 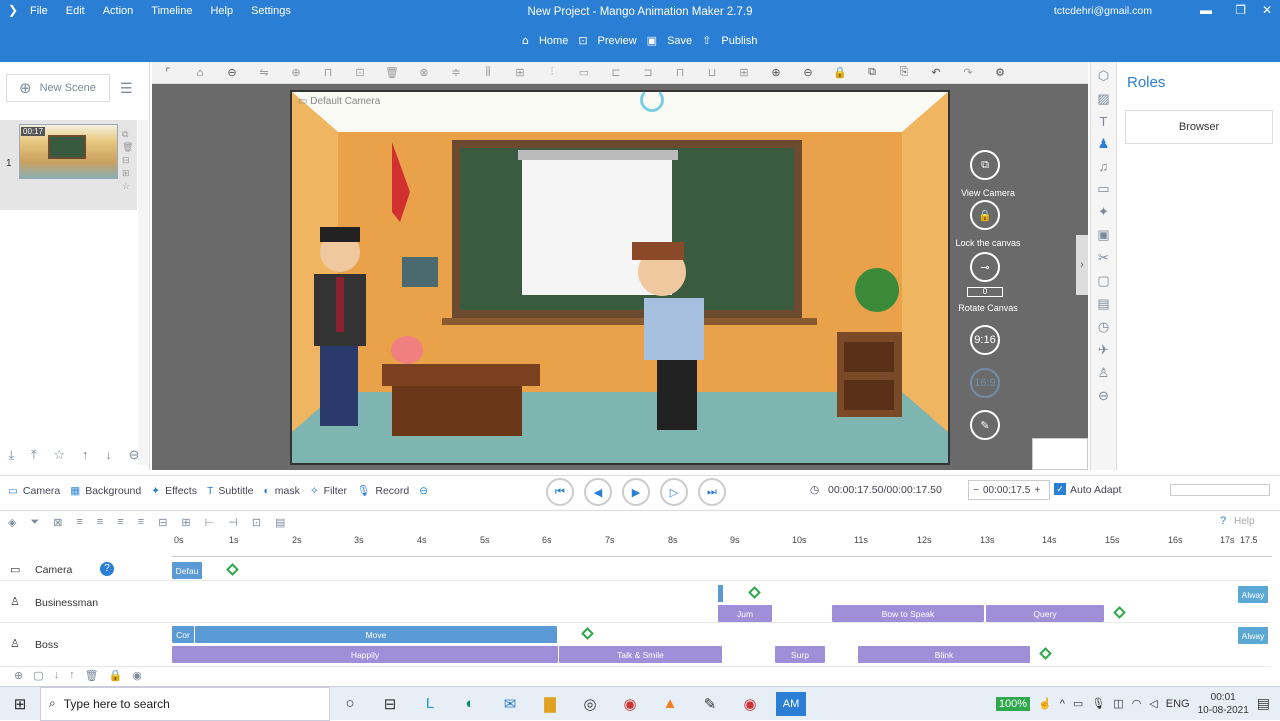 I want to click on ratio-16-9-button: 16:9, so click(x=985, y=383).